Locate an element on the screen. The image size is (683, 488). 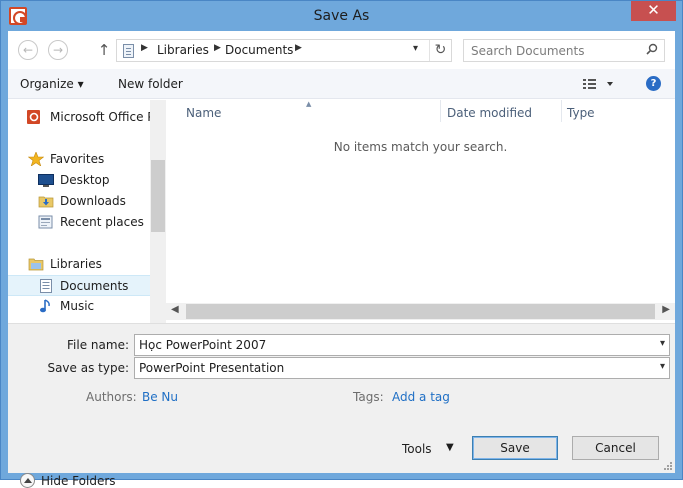
forward-button: → is located at coordinates (58, 50).